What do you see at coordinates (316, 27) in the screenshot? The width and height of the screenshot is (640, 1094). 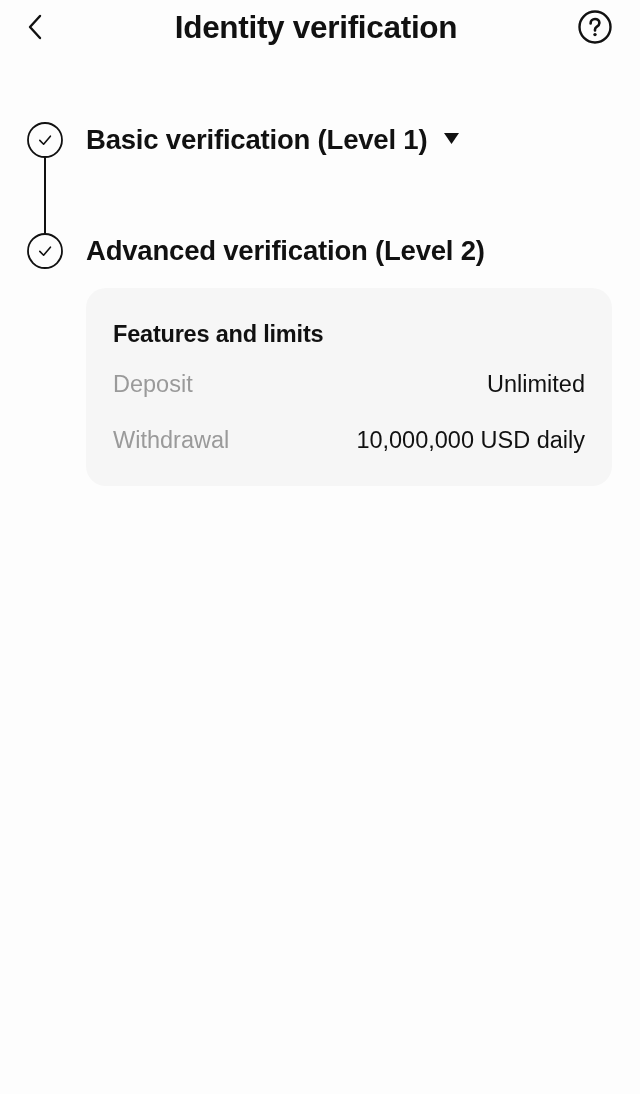 I see `page-title: Identity verification` at bounding box center [316, 27].